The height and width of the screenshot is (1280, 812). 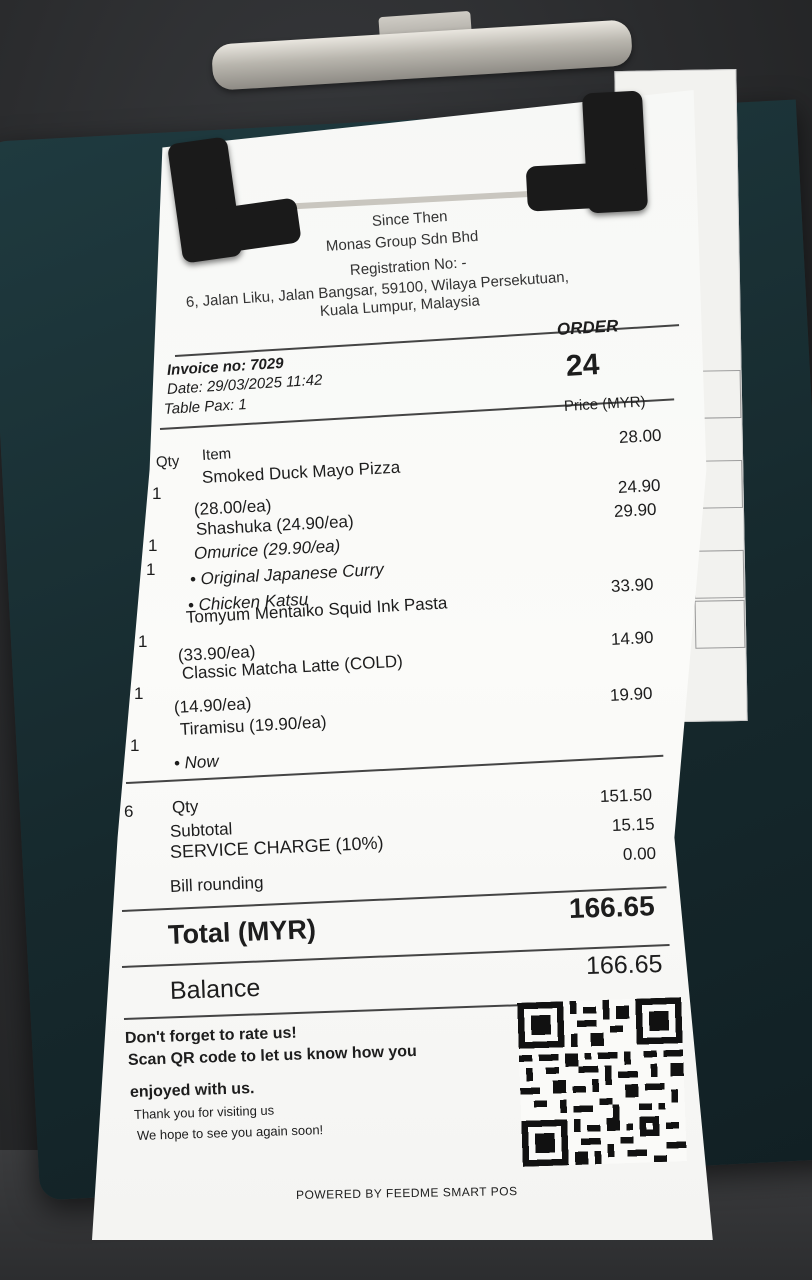 I want to click on item-modifier: • Now, so click(x=196, y=762).